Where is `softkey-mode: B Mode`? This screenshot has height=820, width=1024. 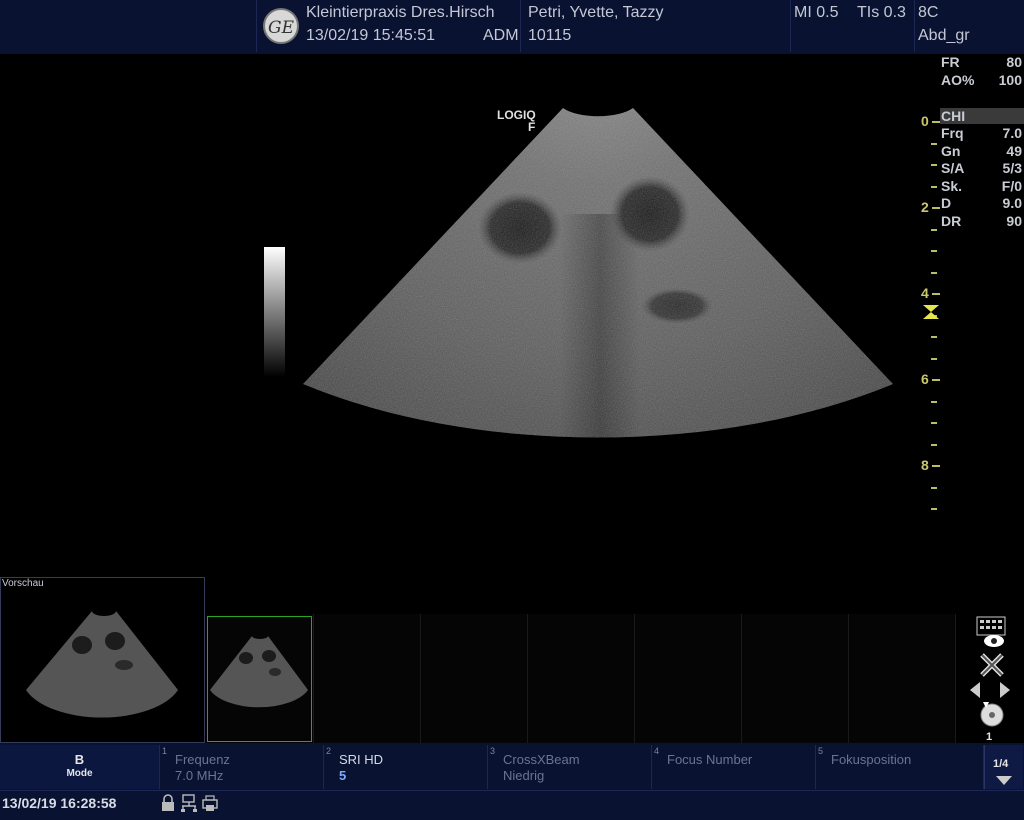 softkey-mode: B Mode is located at coordinates (80, 767).